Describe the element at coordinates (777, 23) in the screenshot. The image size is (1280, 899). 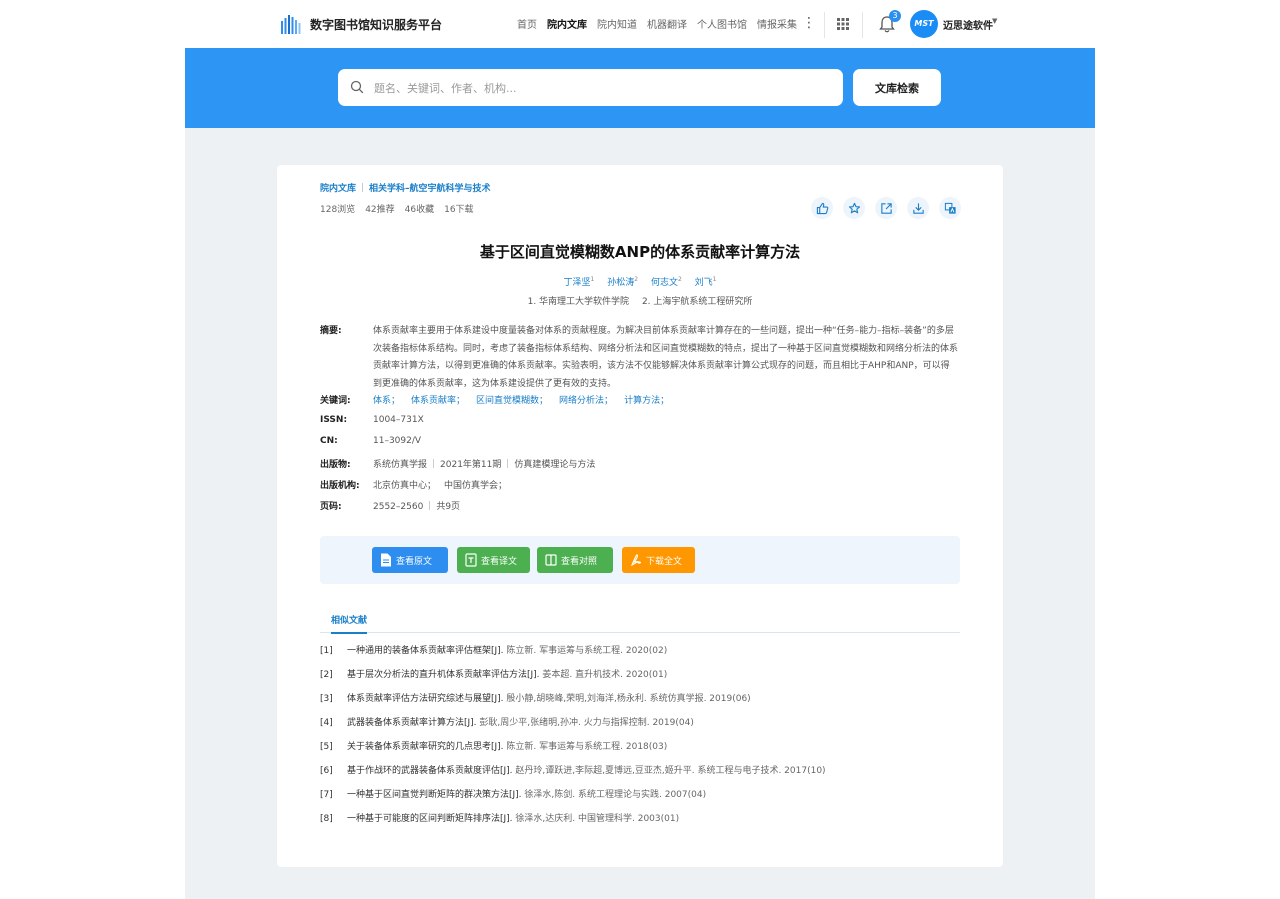
I see `nav-intel-collection: 情报采集` at that location.